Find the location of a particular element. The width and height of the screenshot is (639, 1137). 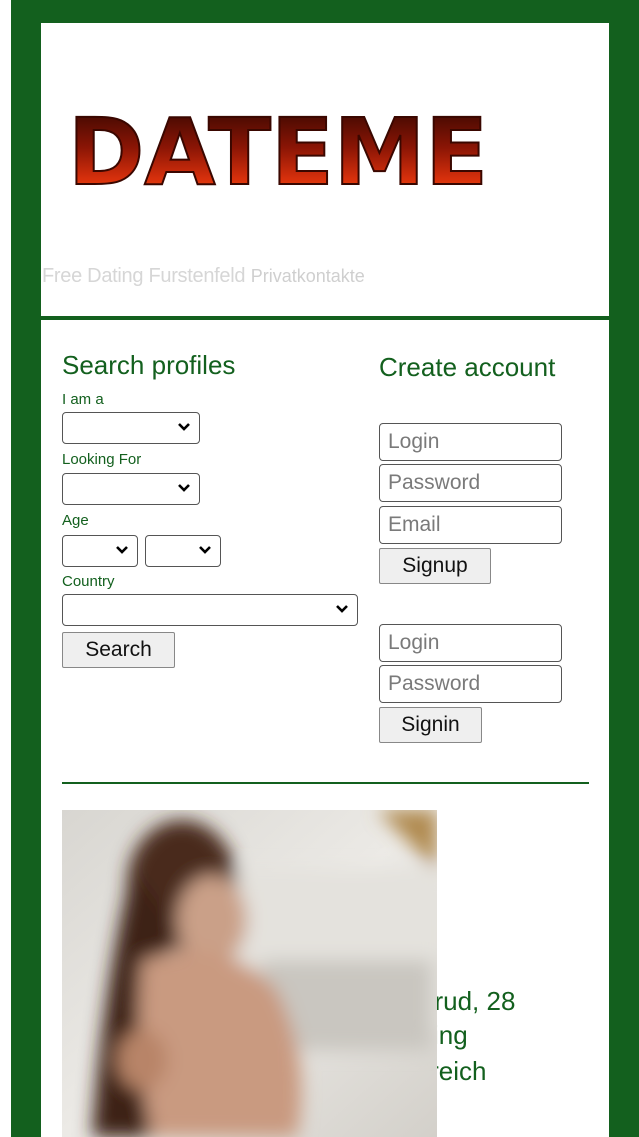

header-divider is located at coordinates (325, 318).